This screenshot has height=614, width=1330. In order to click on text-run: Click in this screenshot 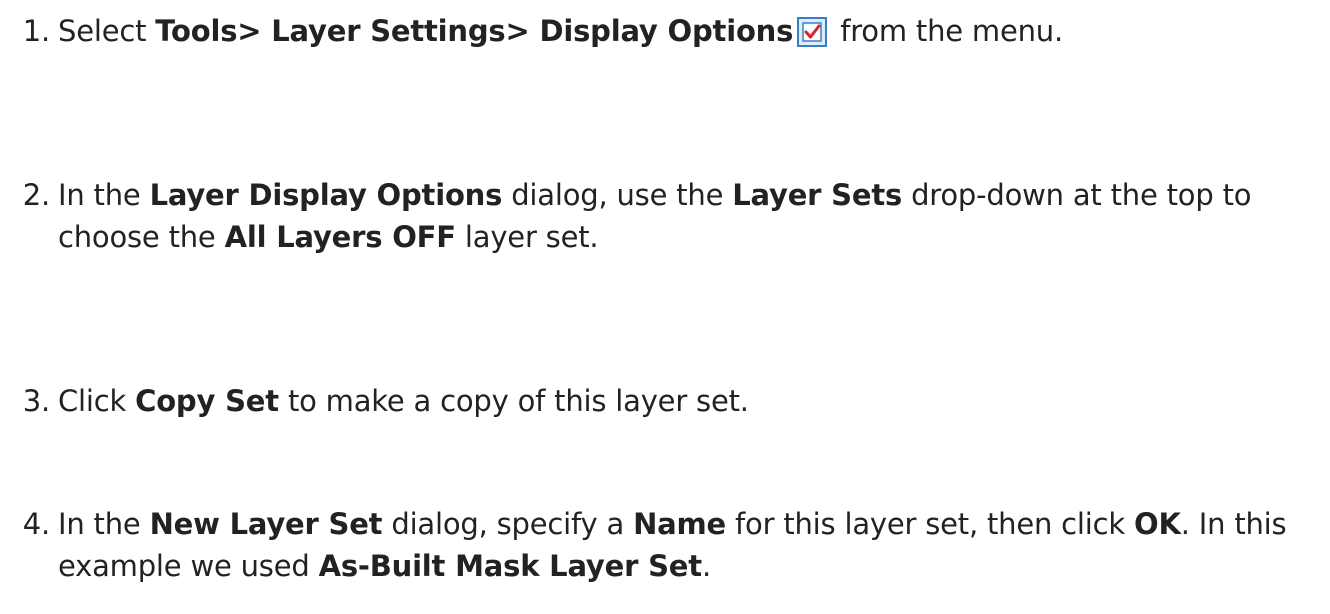, I will do `click(97, 401)`.